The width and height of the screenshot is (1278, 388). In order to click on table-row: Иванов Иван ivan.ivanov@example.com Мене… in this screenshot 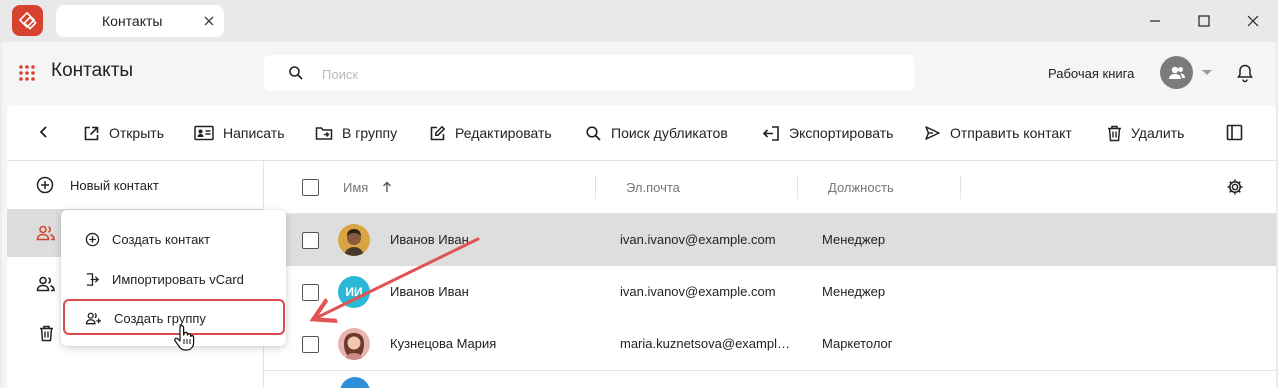, I will do `click(770, 240)`.